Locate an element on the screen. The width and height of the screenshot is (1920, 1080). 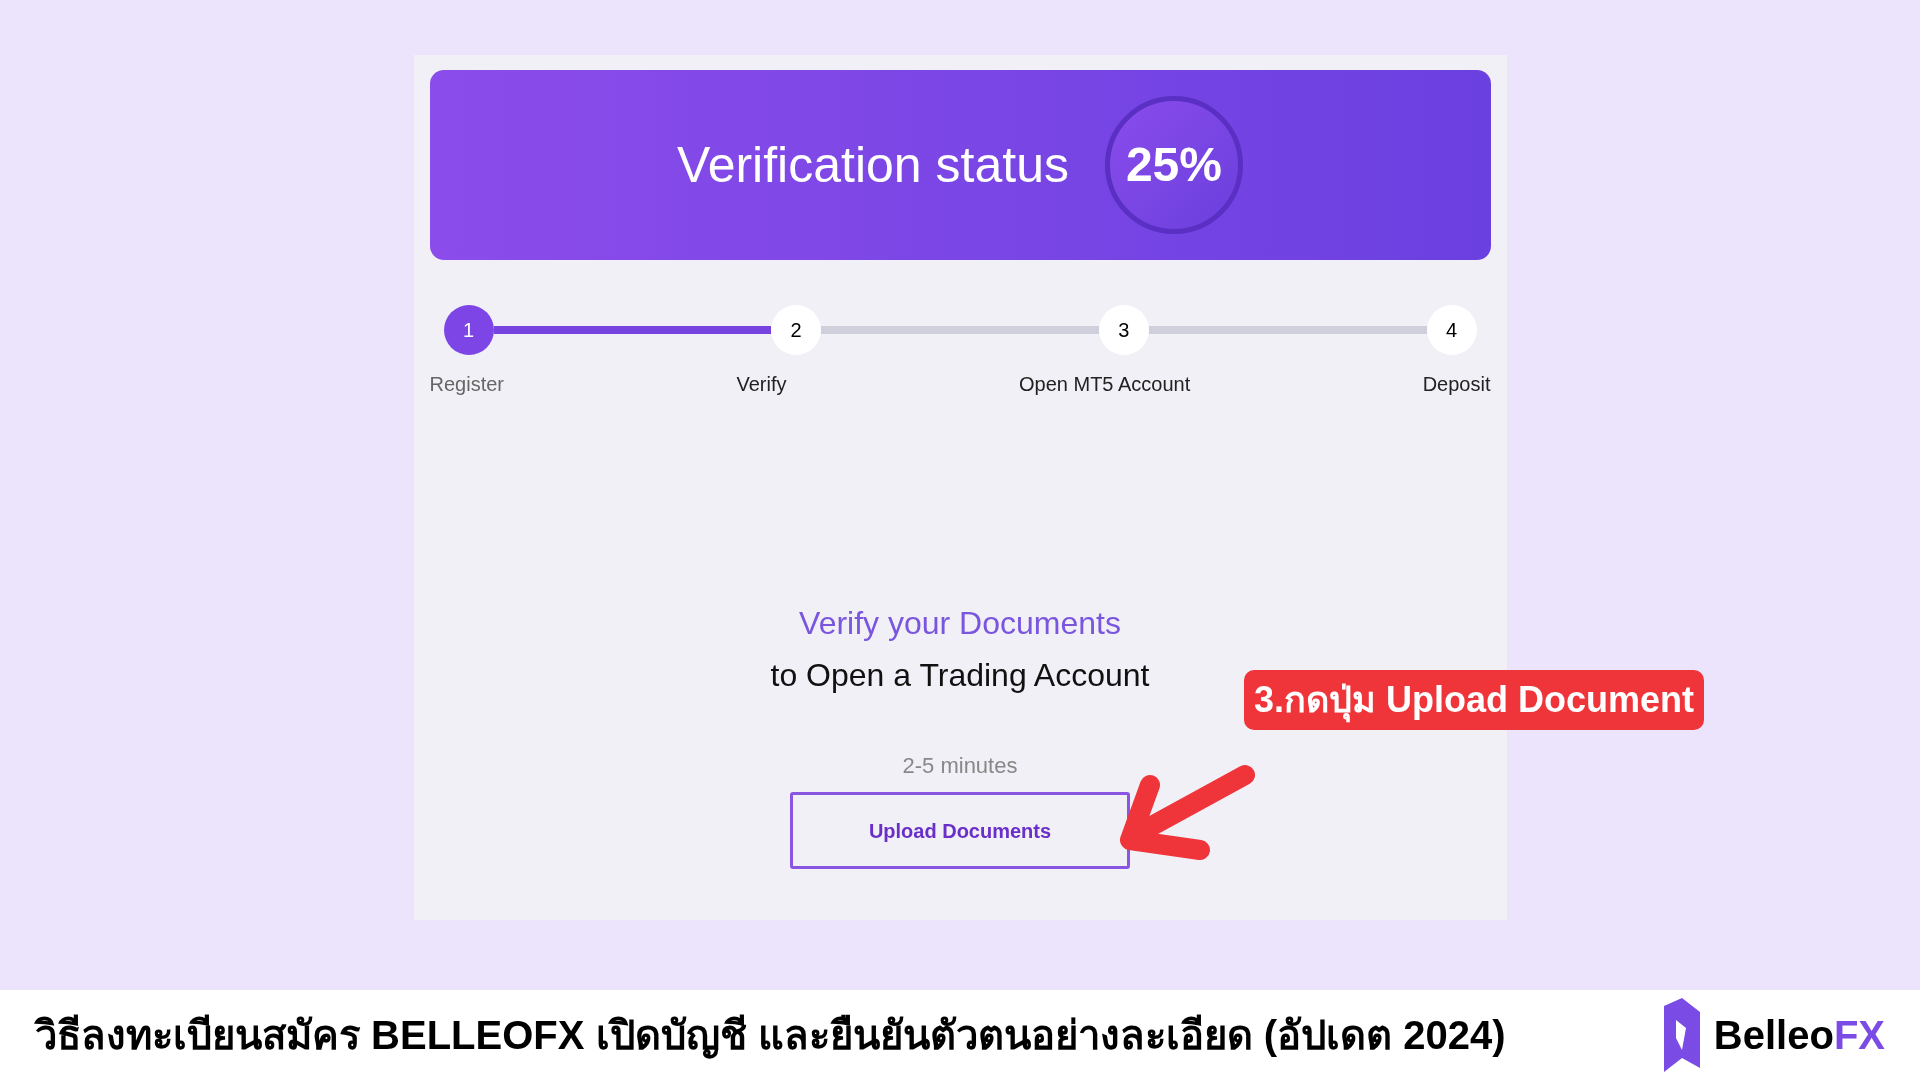
subheading: to Open a Trading Account is located at coordinates (960, 675).